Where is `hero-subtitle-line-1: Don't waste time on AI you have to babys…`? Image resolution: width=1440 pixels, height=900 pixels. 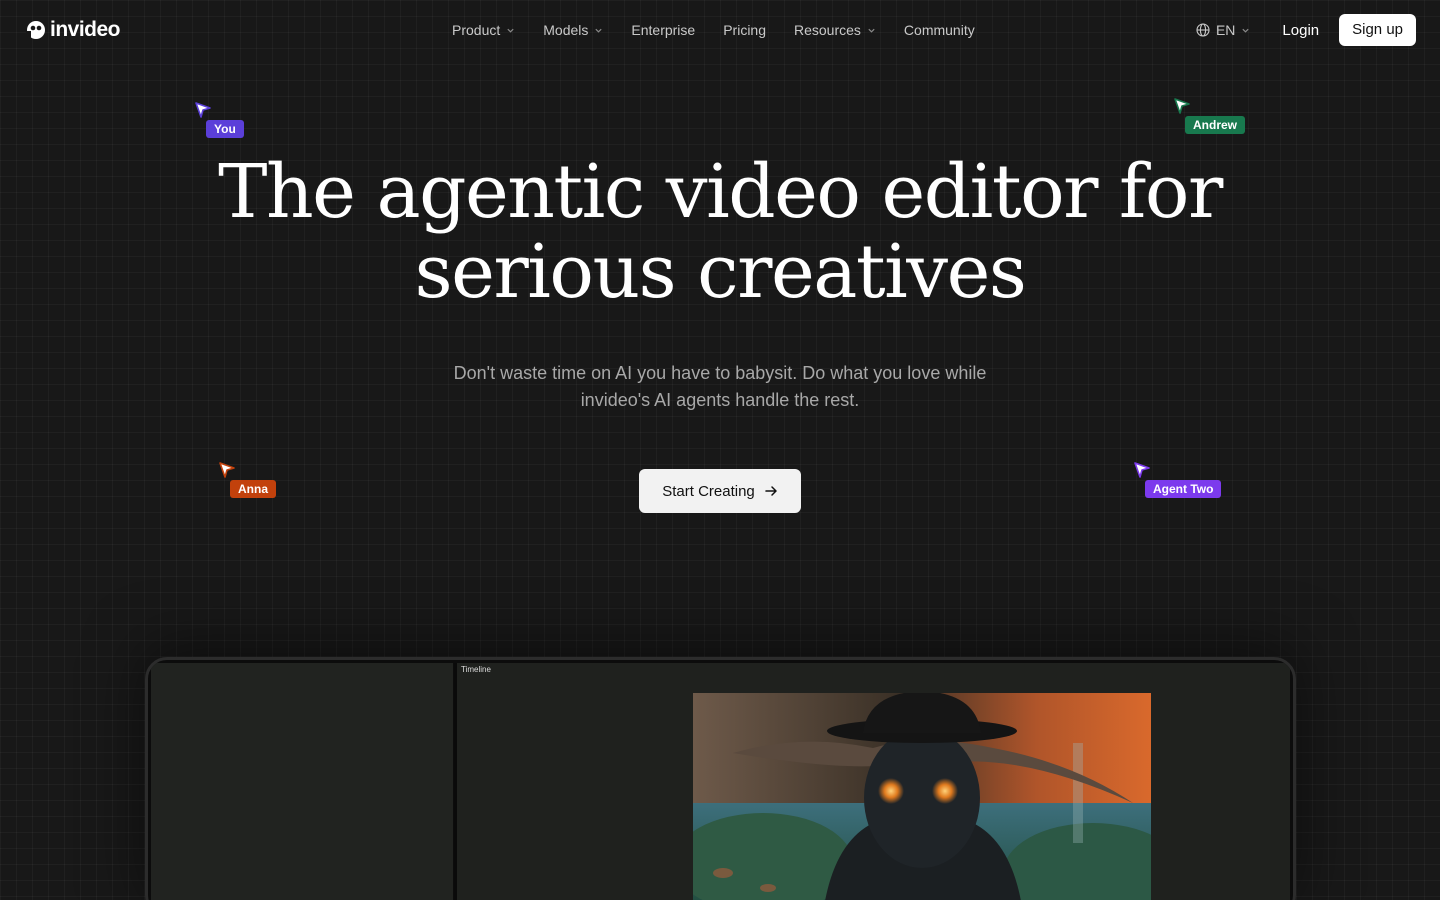
hero-subtitle-line-1: Don't waste time on AI you have to babys… is located at coordinates (720, 373).